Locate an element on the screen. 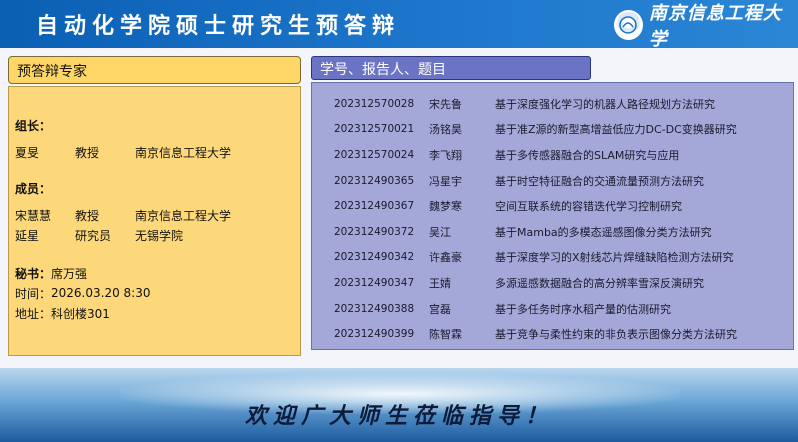 Image resolution: width=798 pixels, height=442 pixels. student-name: 宫磊 is located at coordinates (440, 309).